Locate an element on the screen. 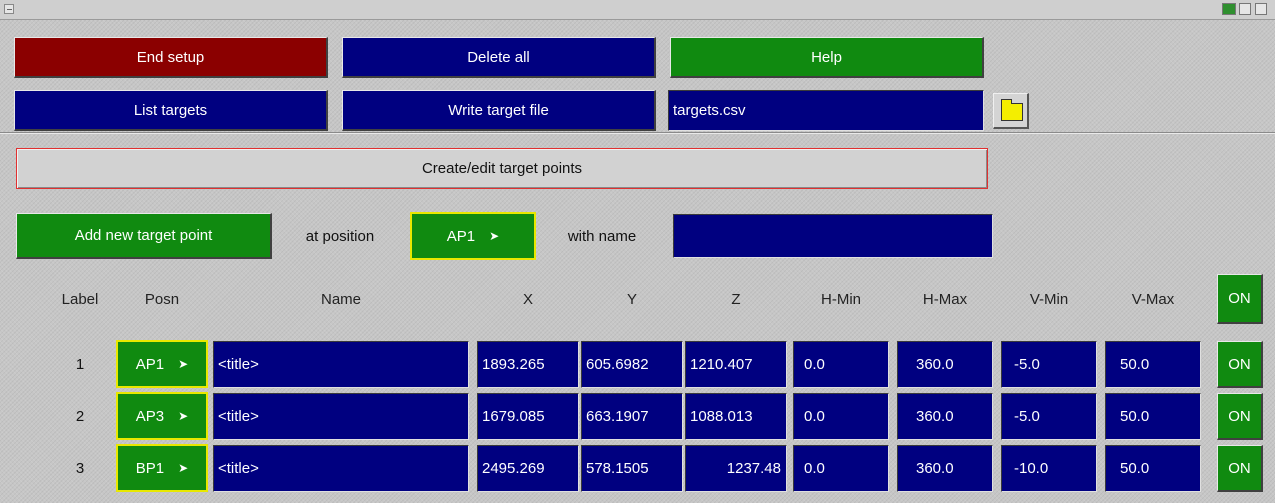  header-posn: Posn is located at coordinates (162, 299).